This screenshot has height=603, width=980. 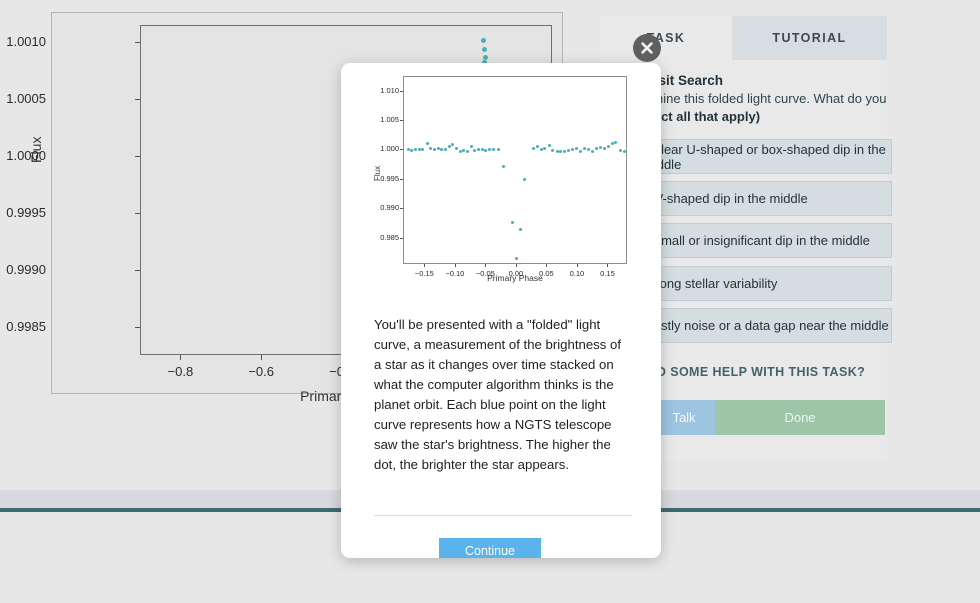 What do you see at coordinates (26, 42) in the screenshot?
I see `subject-y-tick-label: 1.0010` at bounding box center [26, 42].